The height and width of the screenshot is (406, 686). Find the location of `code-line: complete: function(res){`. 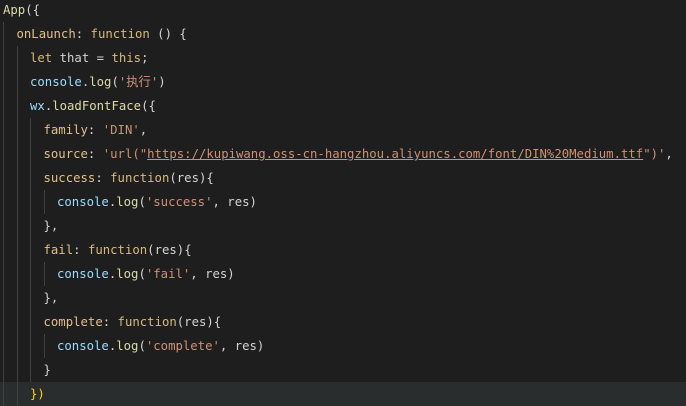

code-line: complete: function(res){ is located at coordinates (343, 322).